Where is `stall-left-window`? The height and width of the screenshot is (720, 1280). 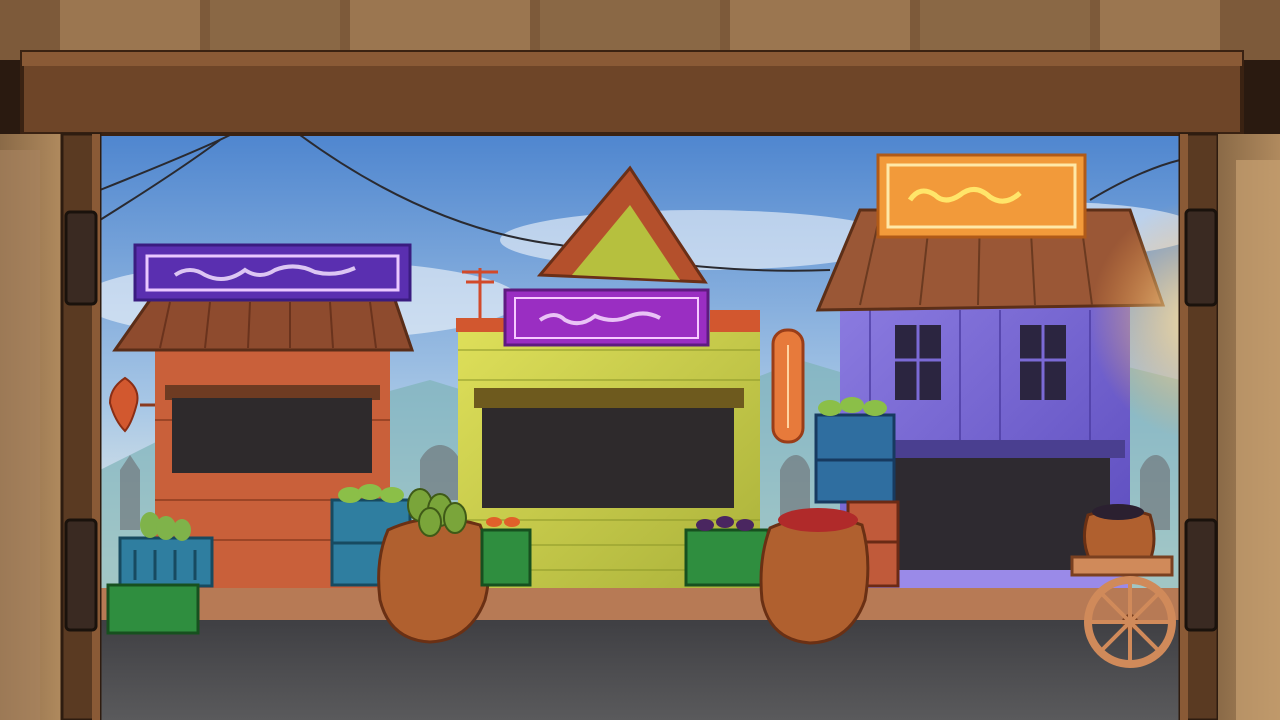
stall-left-window is located at coordinates (272, 435).